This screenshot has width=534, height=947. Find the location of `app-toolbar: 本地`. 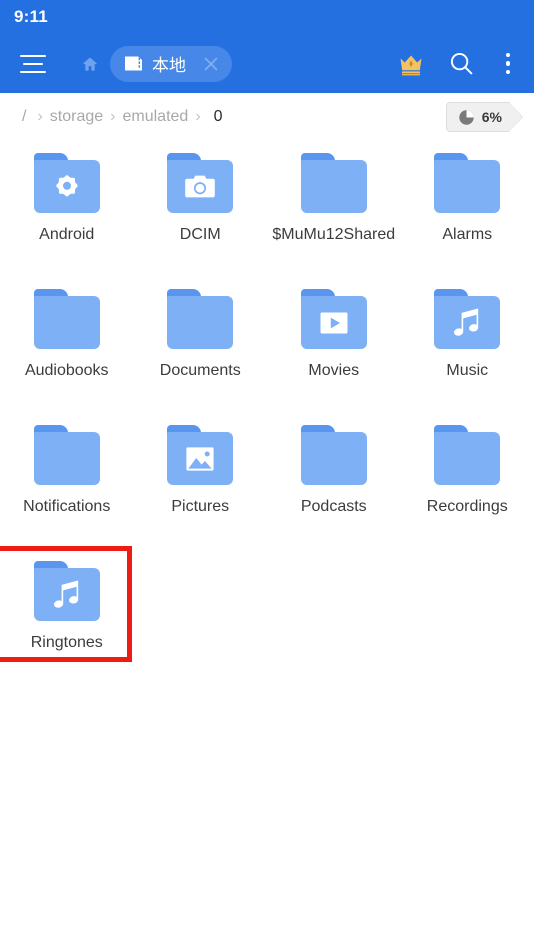

app-toolbar: 本地 is located at coordinates (267, 63).